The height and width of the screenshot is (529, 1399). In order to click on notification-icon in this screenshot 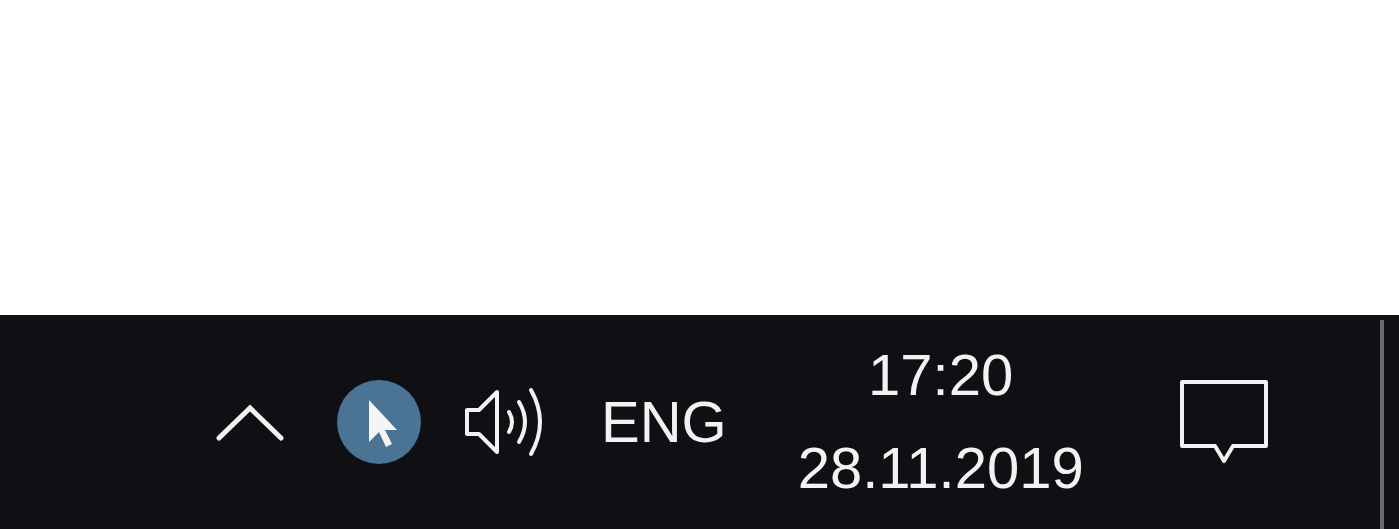, I will do `click(1223, 422)`.